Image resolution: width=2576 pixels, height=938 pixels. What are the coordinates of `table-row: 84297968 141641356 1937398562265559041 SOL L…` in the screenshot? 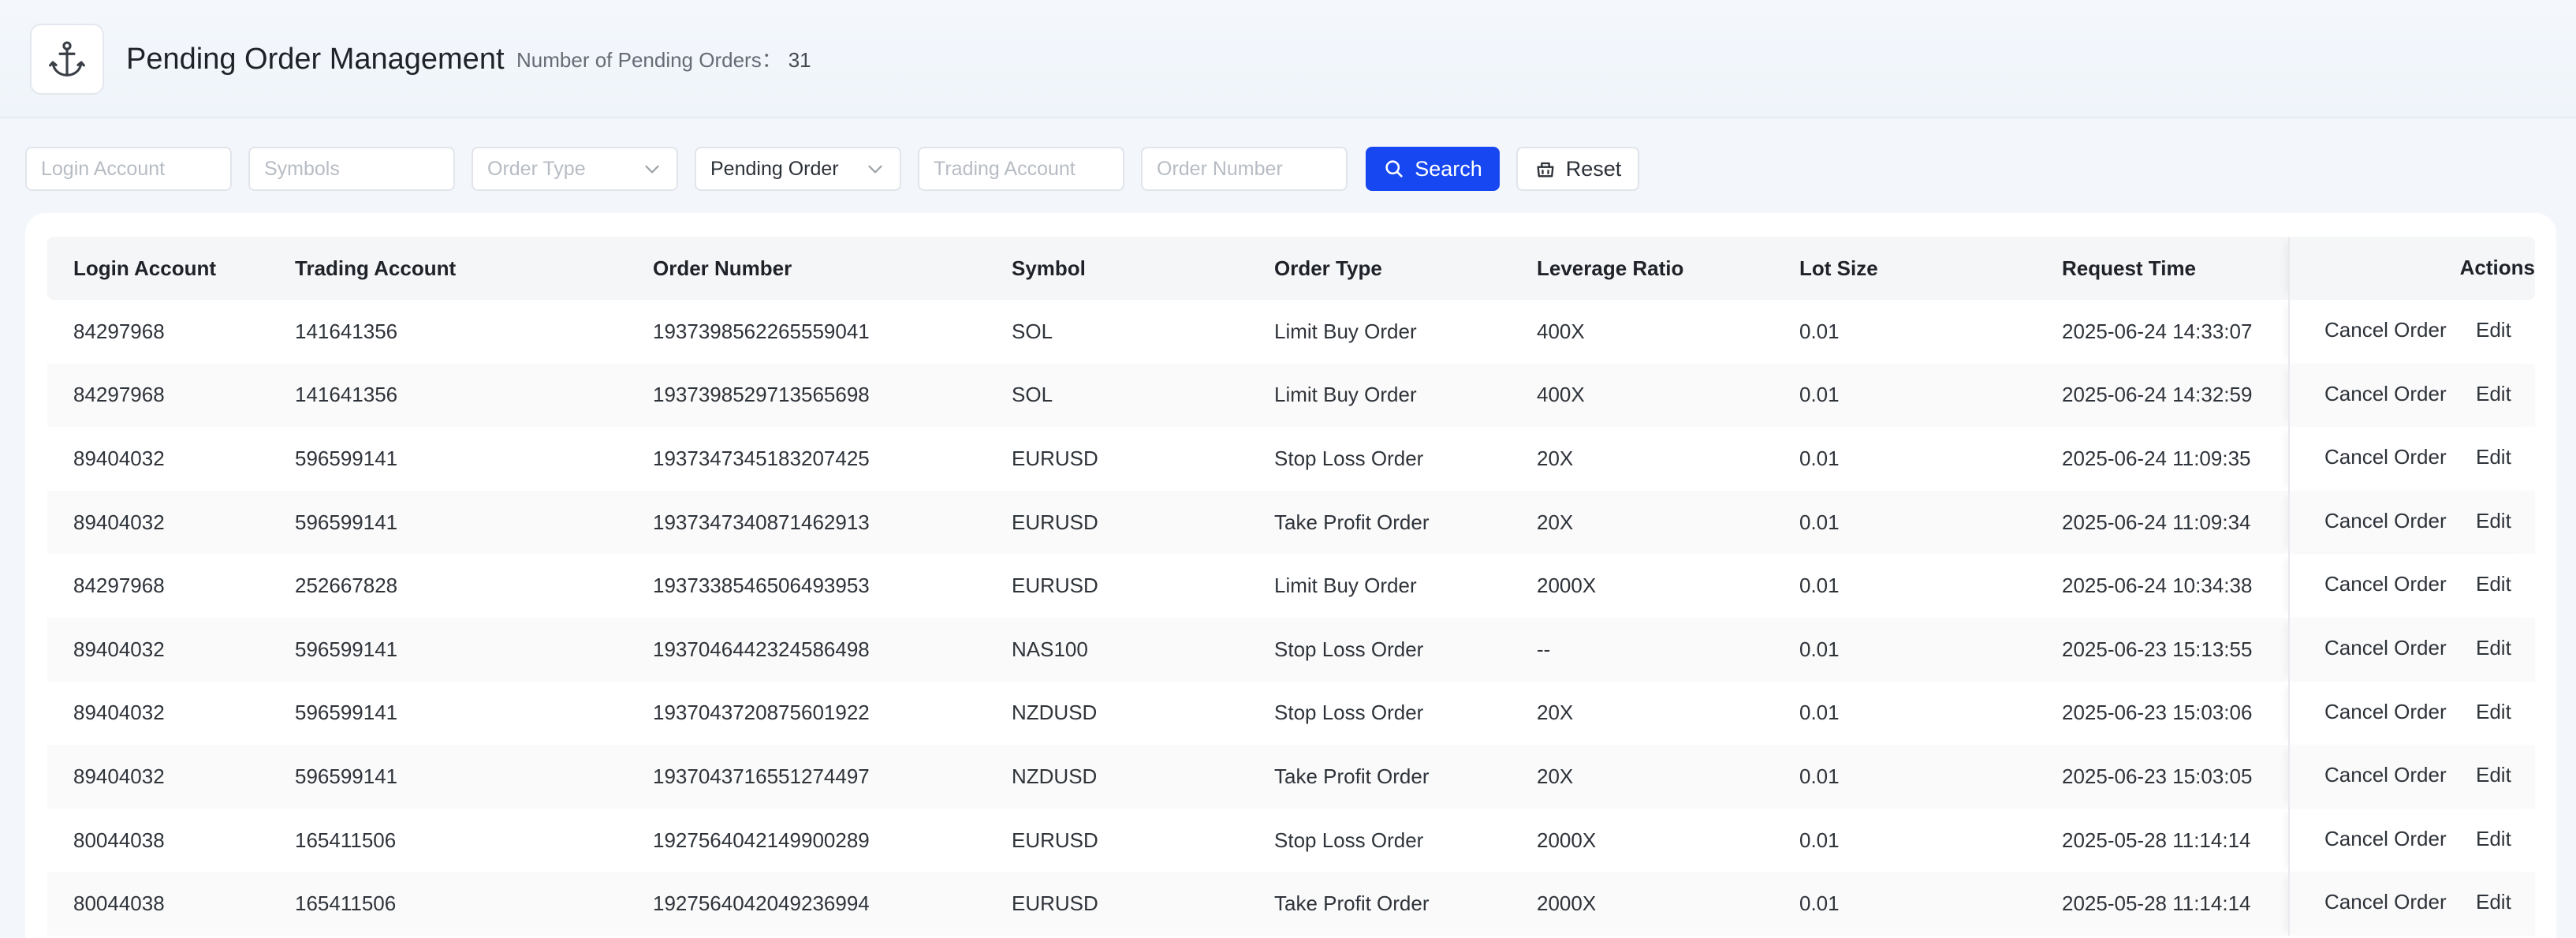 It's located at (1291, 332).